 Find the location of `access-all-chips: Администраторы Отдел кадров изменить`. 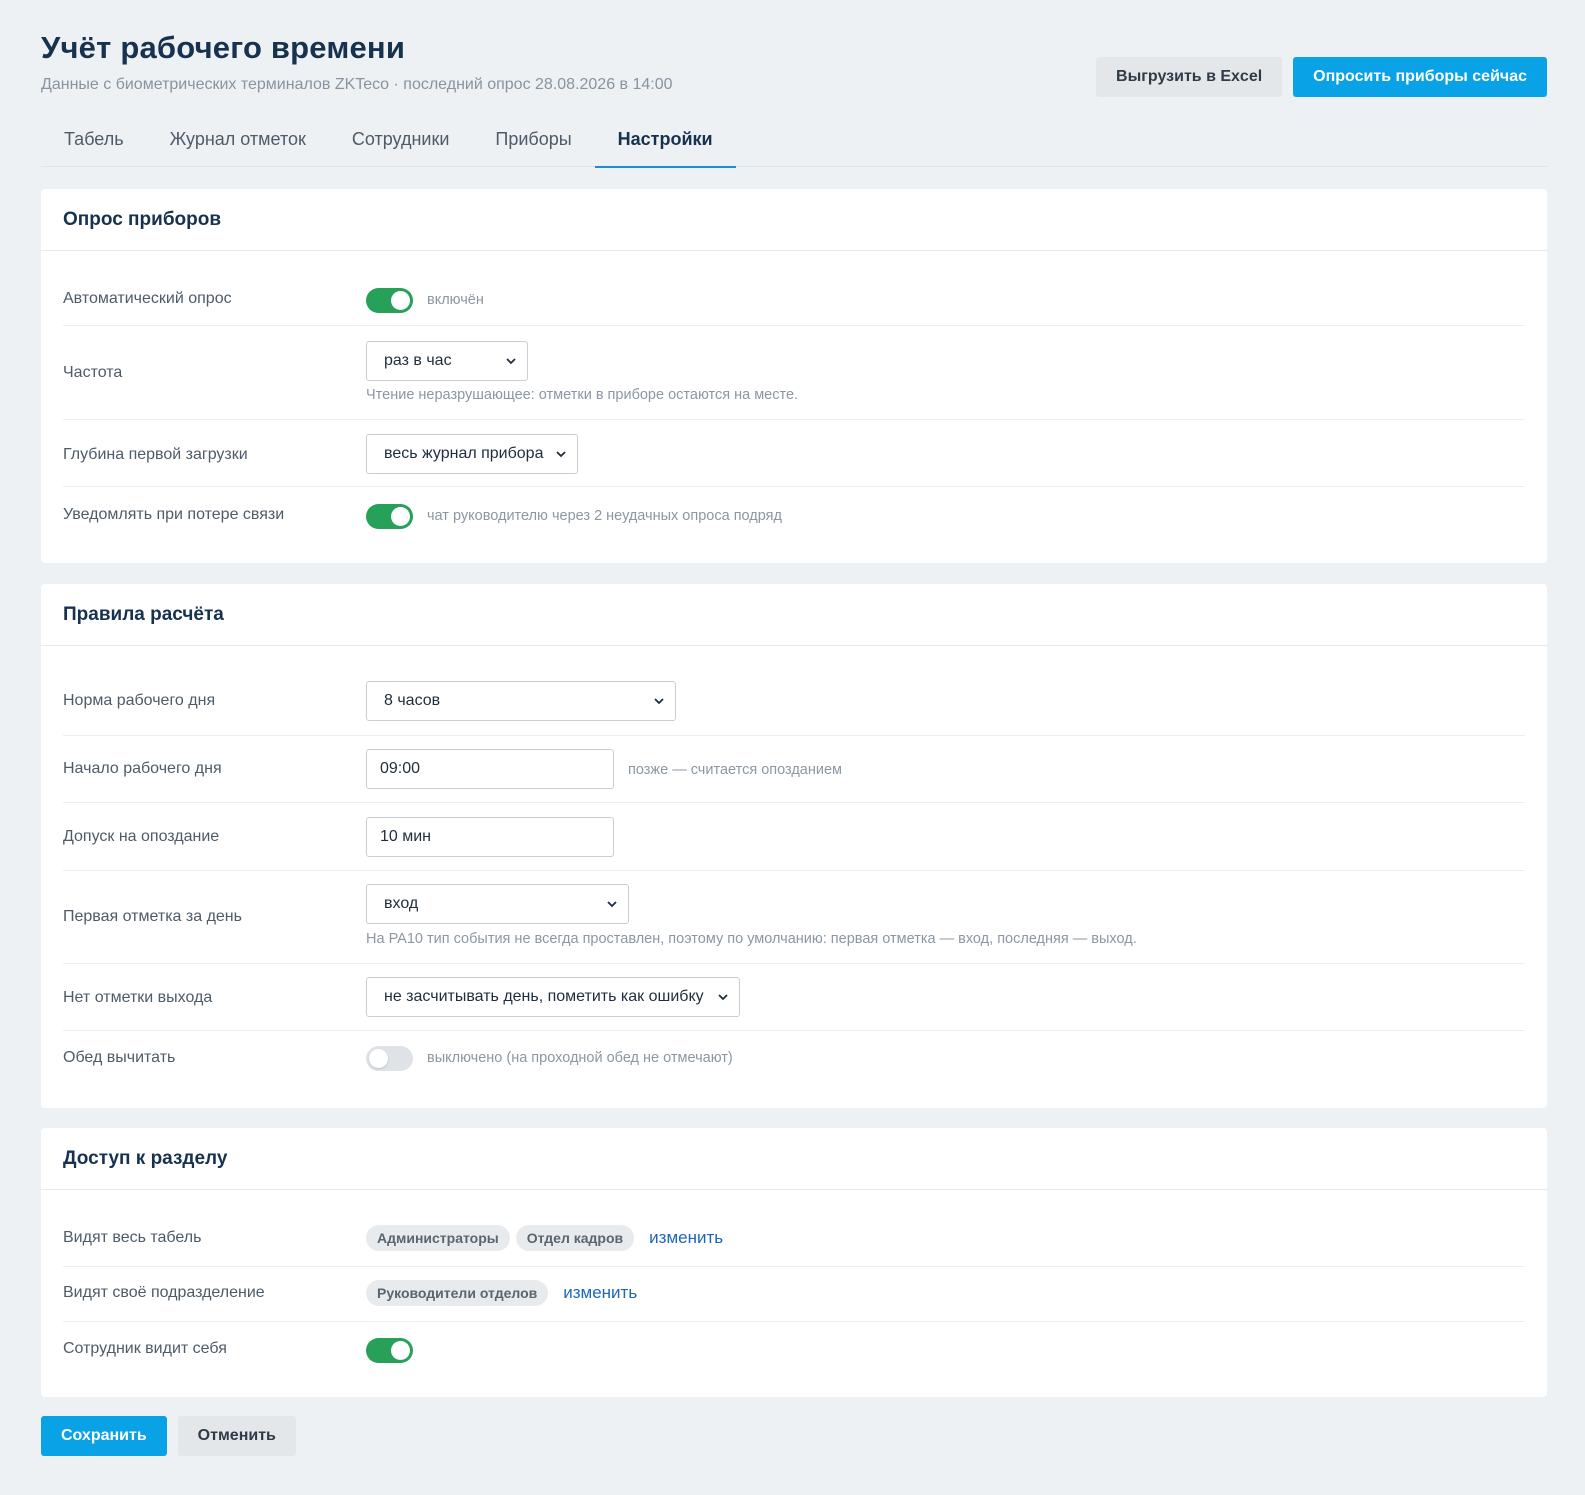

access-all-chips: Администраторы Отдел кадров изменить is located at coordinates (544, 1238).